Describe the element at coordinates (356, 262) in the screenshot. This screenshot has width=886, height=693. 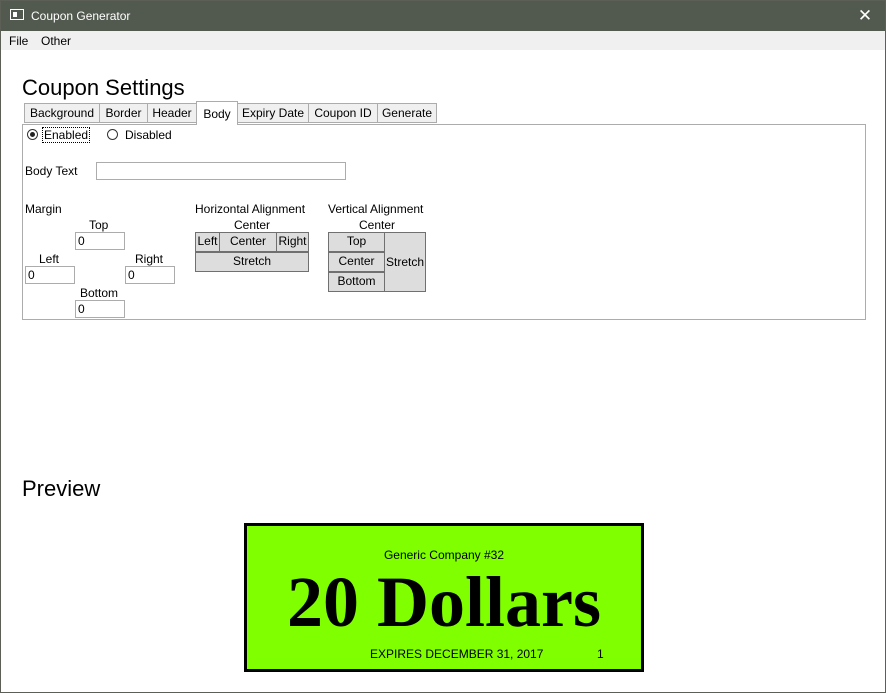
I see `v-align-center-button: Center` at that location.